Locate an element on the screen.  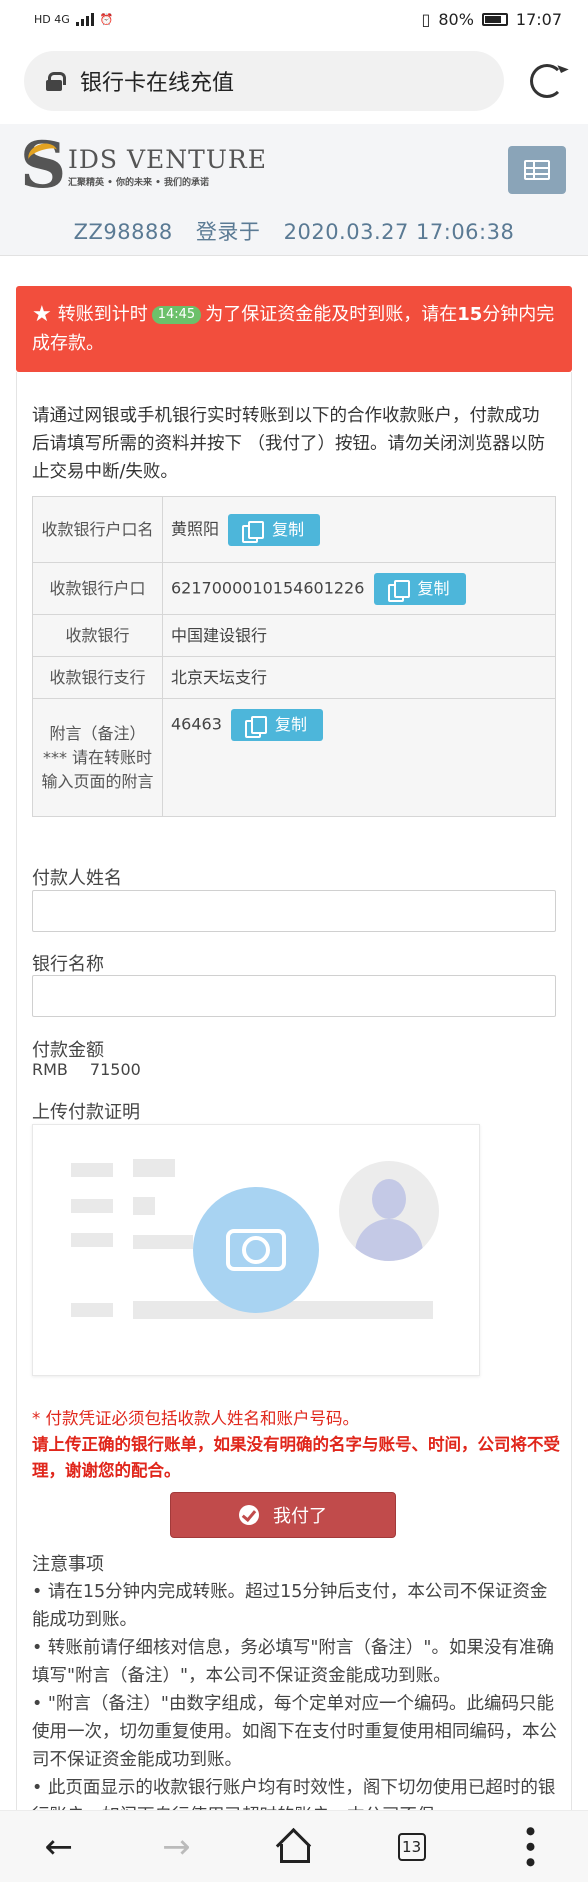
camera-icon is located at coordinates (256, 1250).